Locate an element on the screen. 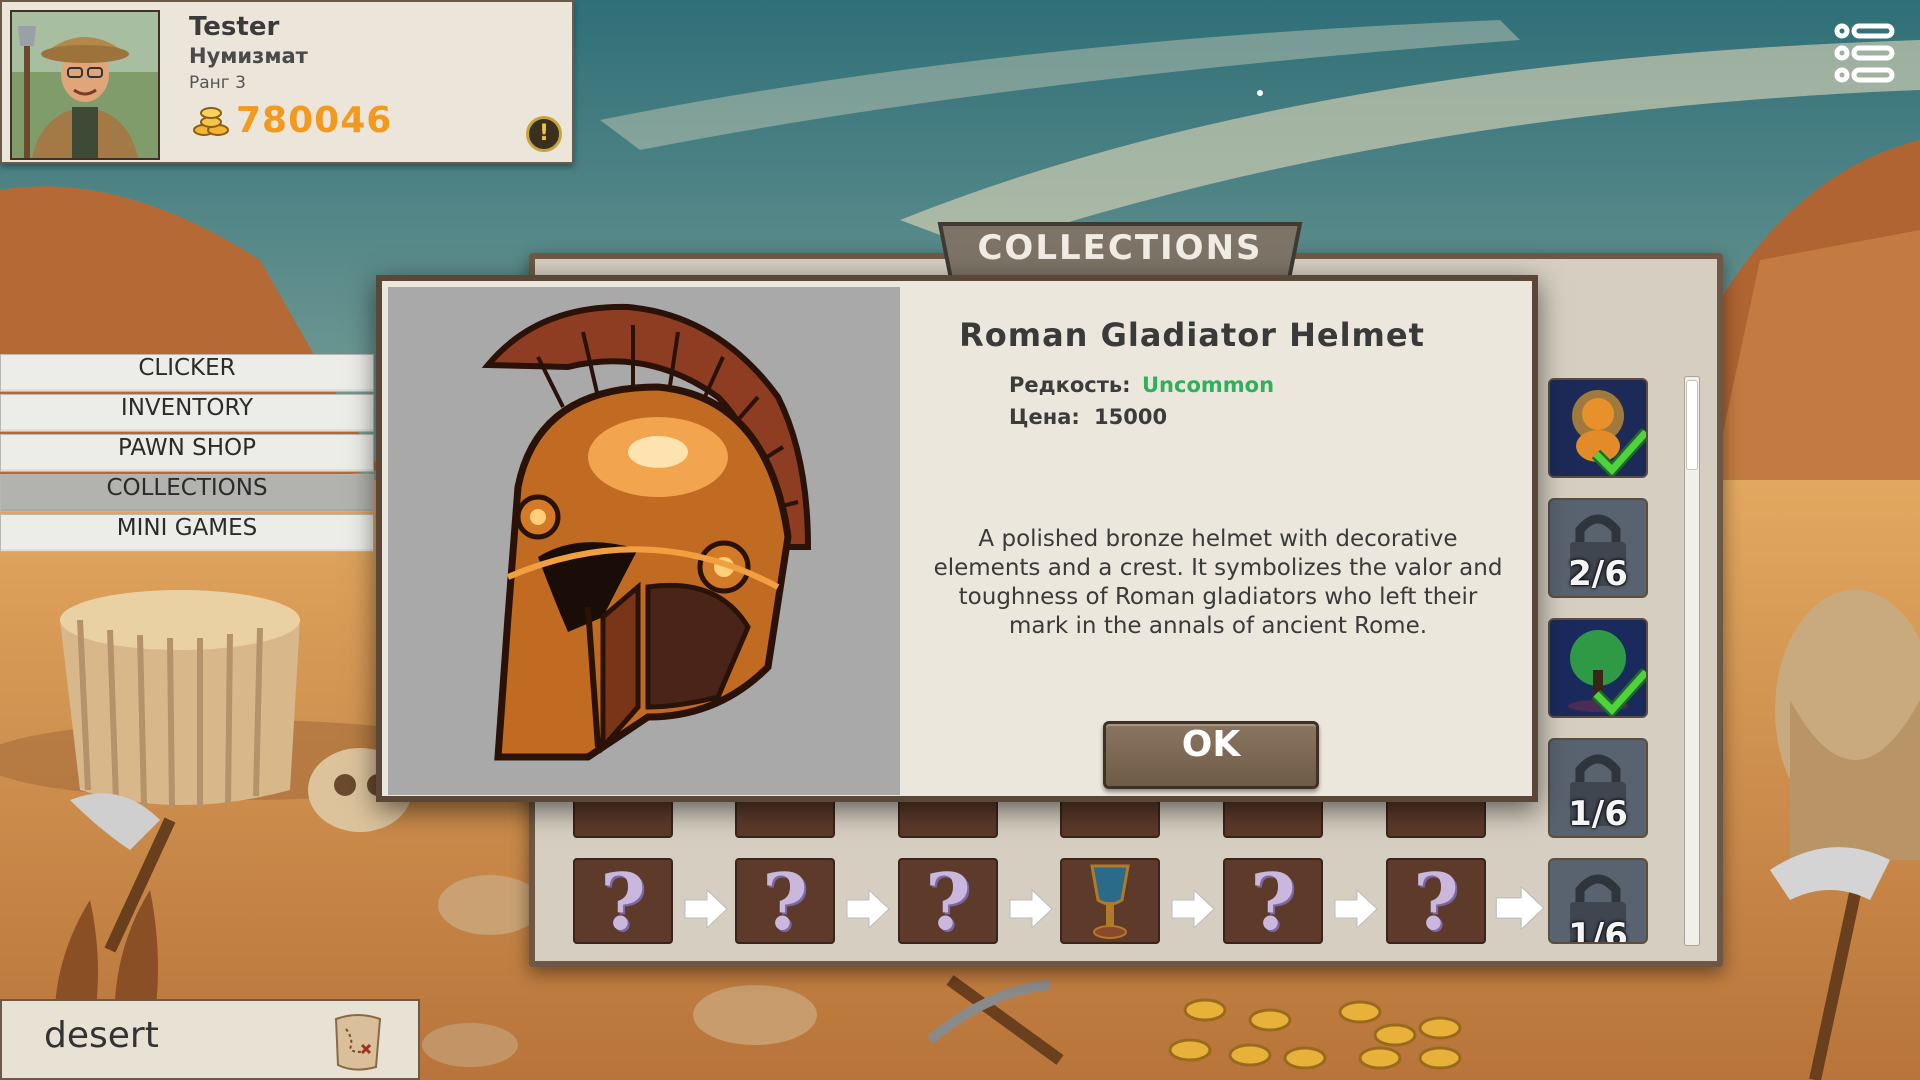 Image resolution: width=1920 pixels, height=1080 pixels. nav-inventory: INVENTORY is located at coordinates (187, 413).